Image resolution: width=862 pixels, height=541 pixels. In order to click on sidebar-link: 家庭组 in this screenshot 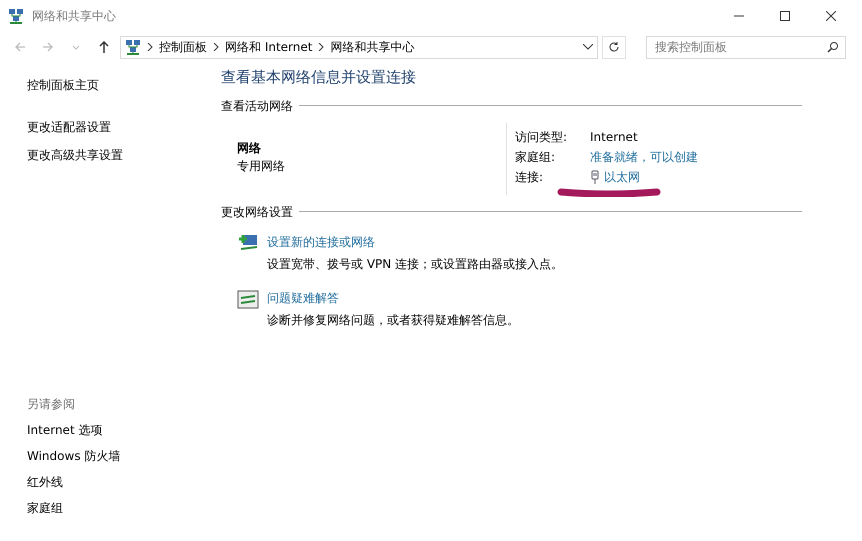, I will do `click(116, 508)`.